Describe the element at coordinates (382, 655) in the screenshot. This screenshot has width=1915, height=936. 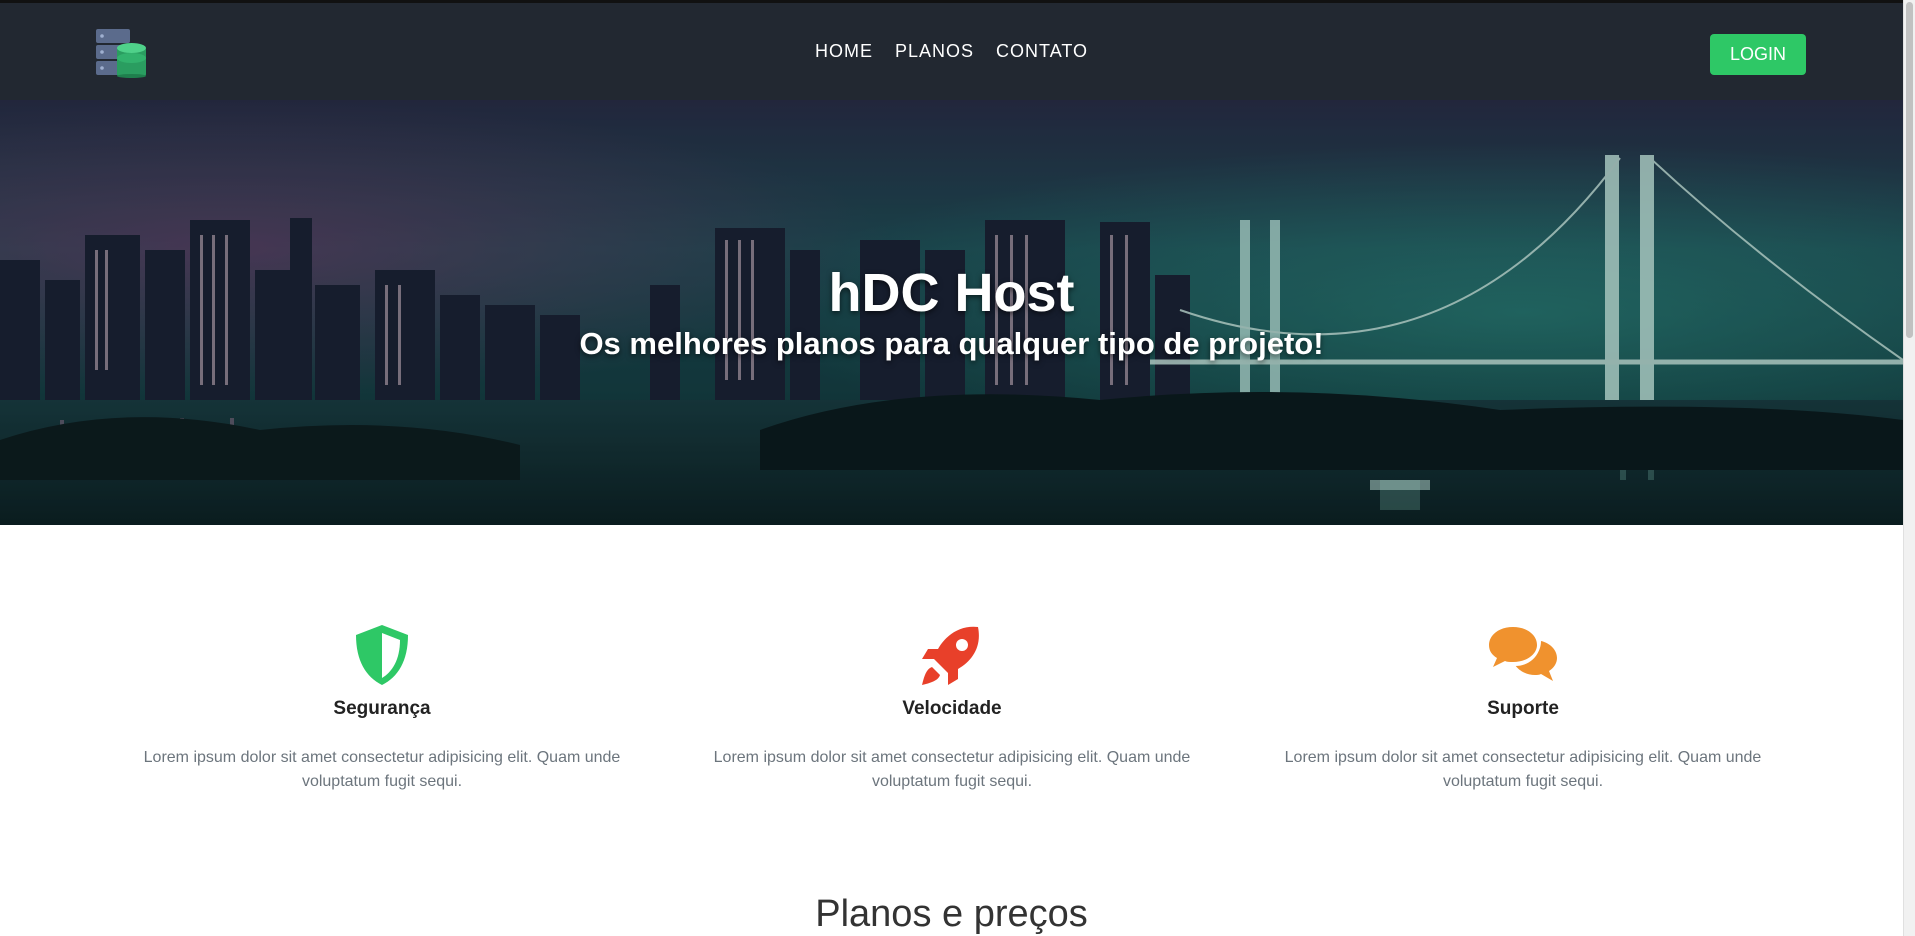
I see `shield-icon` at that location.